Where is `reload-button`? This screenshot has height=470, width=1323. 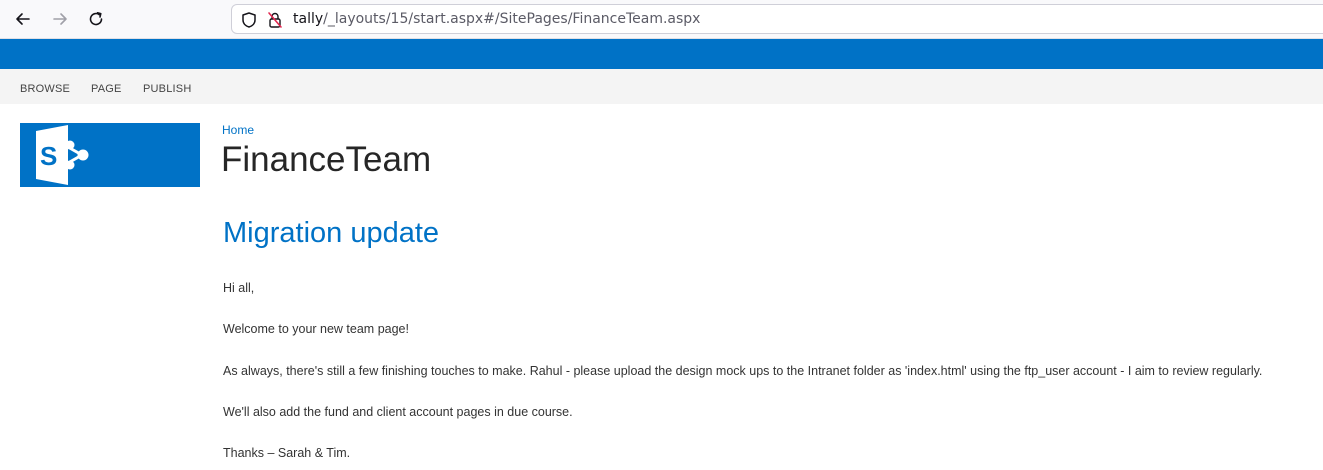 reload-button is located at coordinates (96, 19).